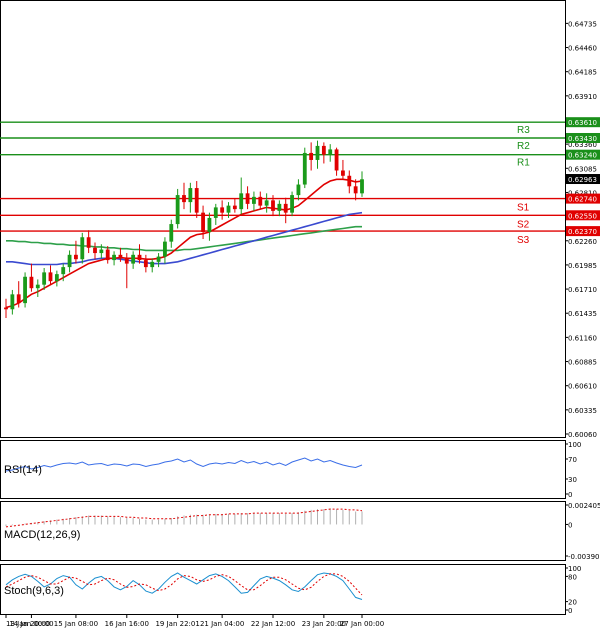 Image resolution: width=600 pixels, height=632 pixels. What do you see at coordinates (523, 208) in the screenshot?
I see `level-label-s1: S1` at bounding box center [523, 208].